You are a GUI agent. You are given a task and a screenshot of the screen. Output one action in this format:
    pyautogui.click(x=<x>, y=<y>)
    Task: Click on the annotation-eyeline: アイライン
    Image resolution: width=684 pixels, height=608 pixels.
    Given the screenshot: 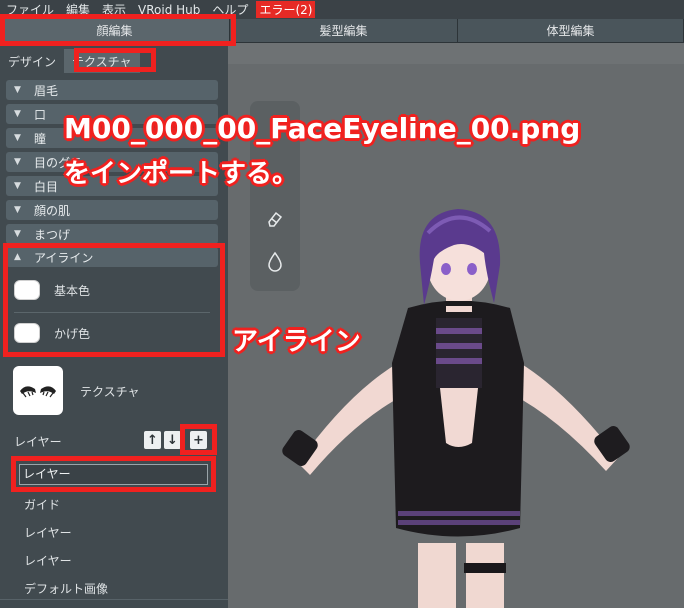 What is the action you would take?
    pyautogui.click(x=296, y=342)
    